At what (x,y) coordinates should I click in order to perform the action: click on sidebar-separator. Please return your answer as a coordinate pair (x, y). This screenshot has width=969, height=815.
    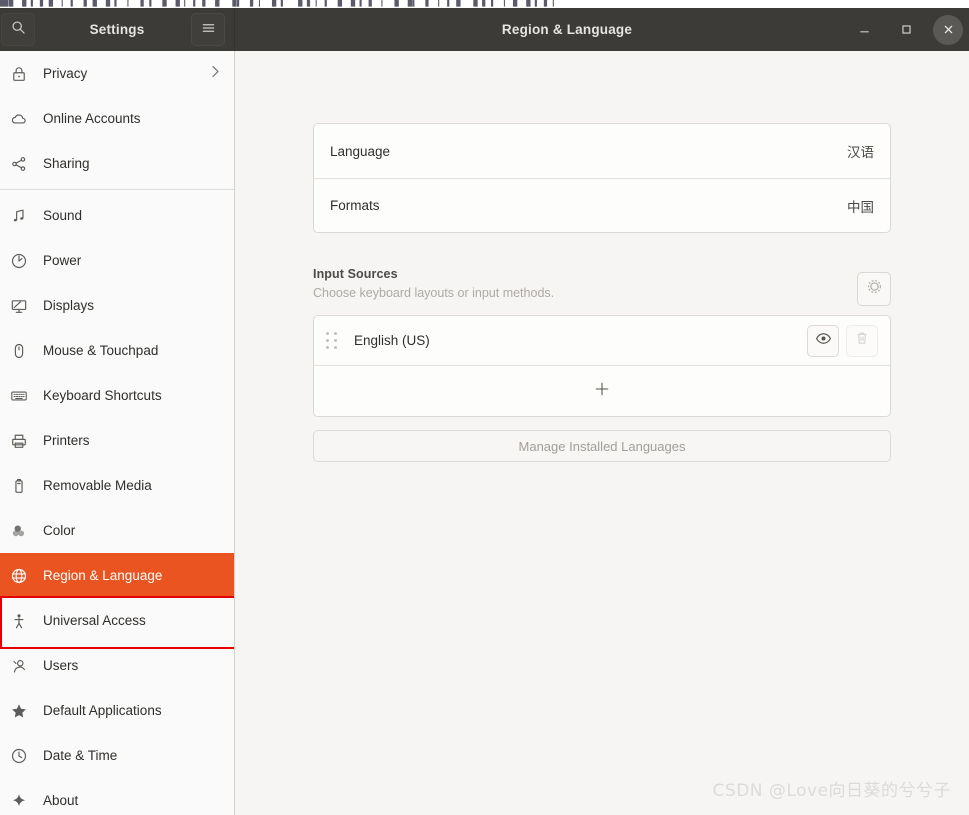
    Looking at the image, I should click on (117, 189).